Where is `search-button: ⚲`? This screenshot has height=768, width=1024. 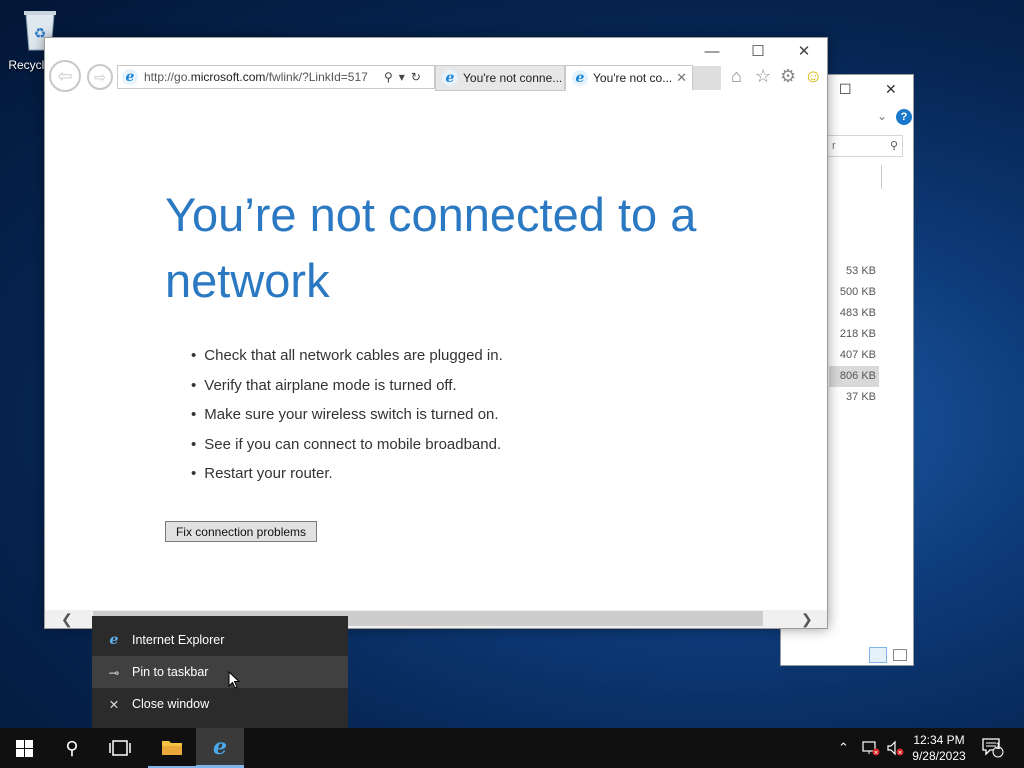 search-button: ⚲ is located at coordinates (72, 748).